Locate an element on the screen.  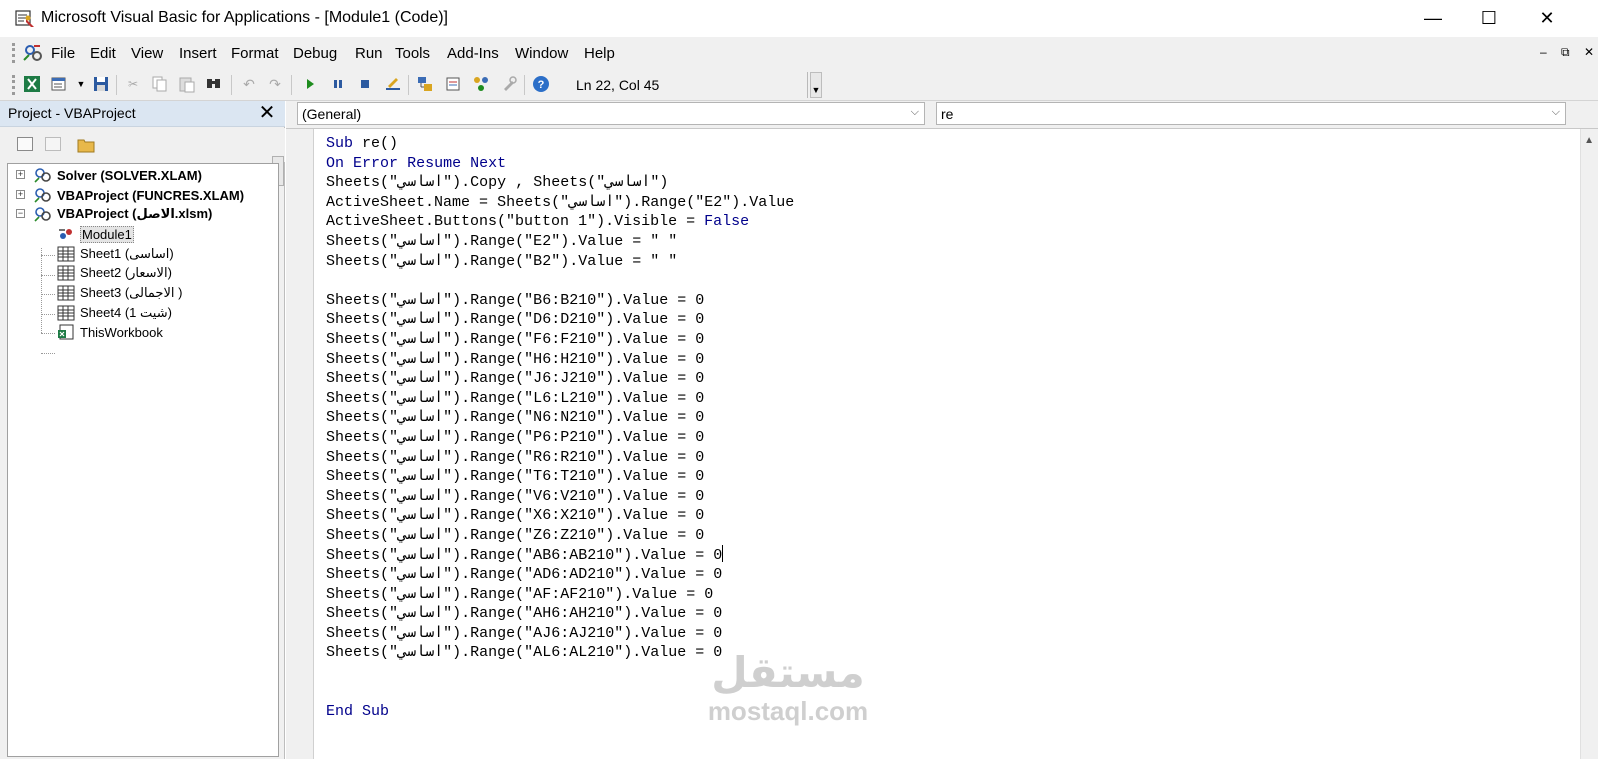
code-line: Sheets("اساسي").Copy , Sheets("اساسي") is located at coordinates (560, 183).